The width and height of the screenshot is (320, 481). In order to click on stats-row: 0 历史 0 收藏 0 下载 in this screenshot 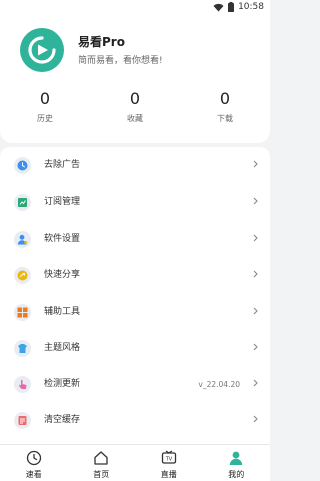, I will do `click(135, 107)`.